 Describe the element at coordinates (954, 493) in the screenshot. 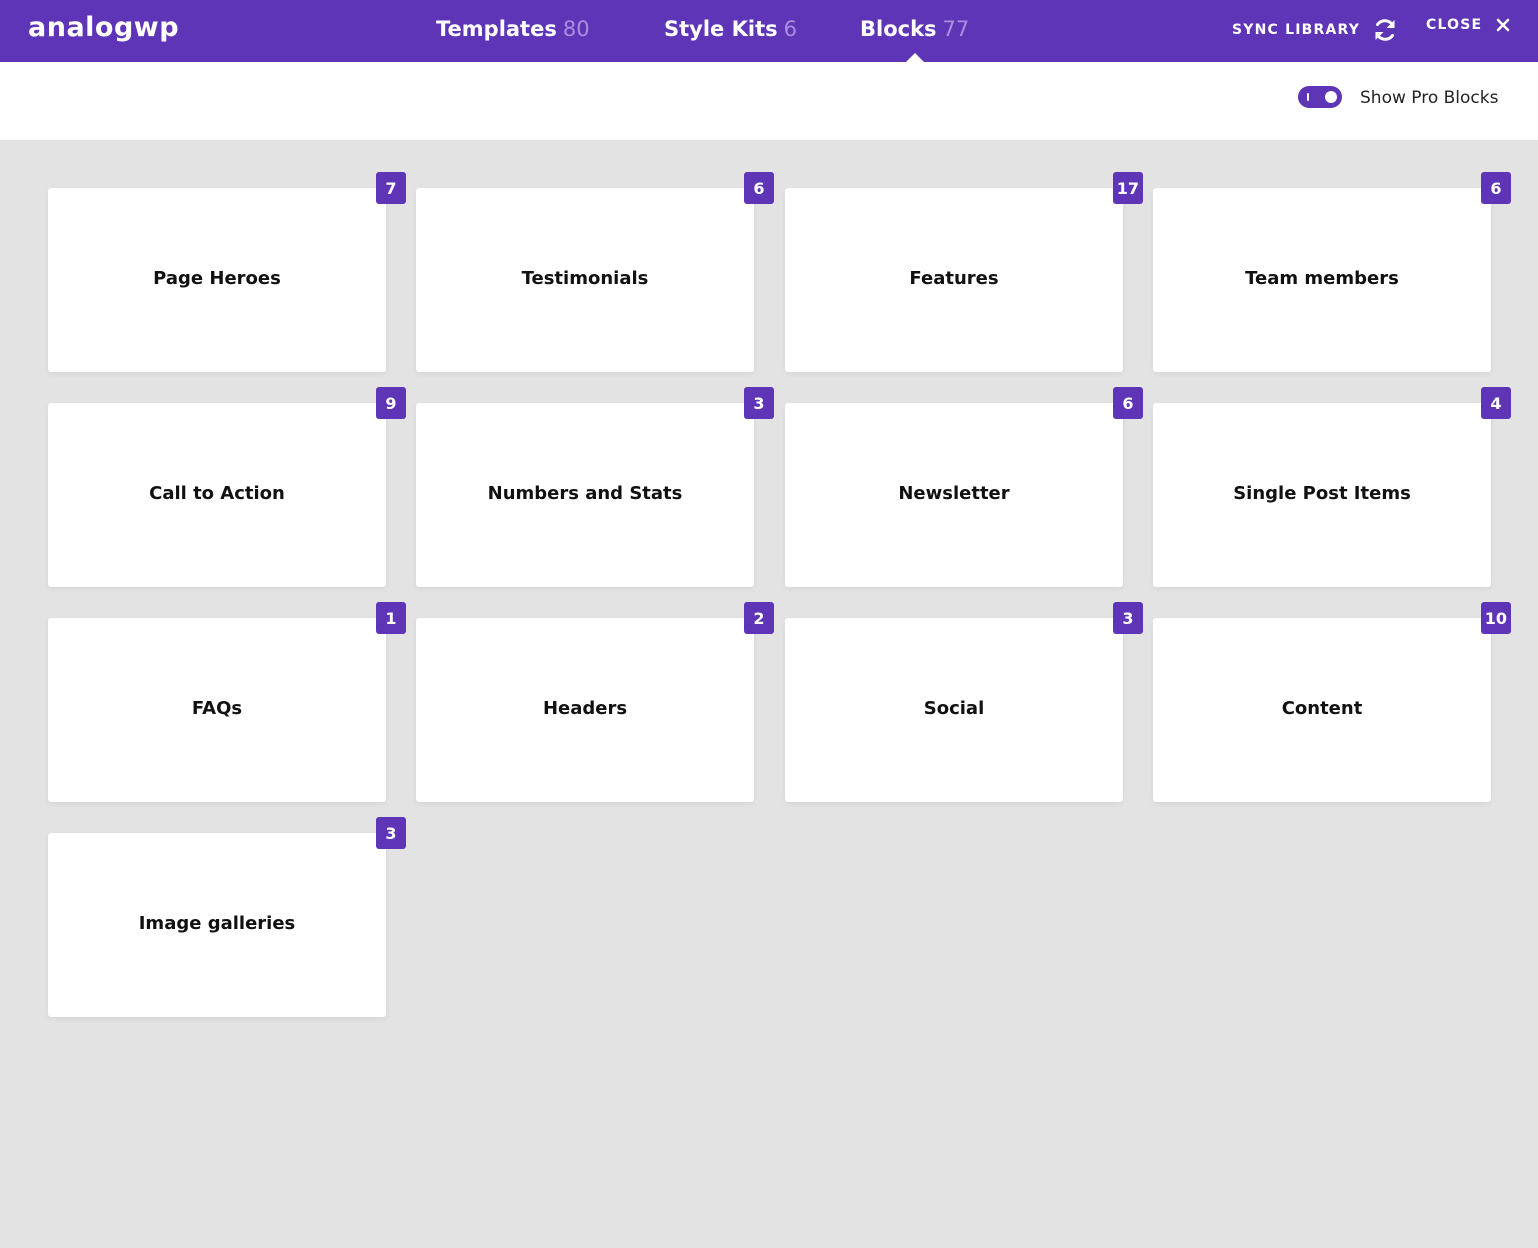

I see `block-card-title: Newsletter` at that location.